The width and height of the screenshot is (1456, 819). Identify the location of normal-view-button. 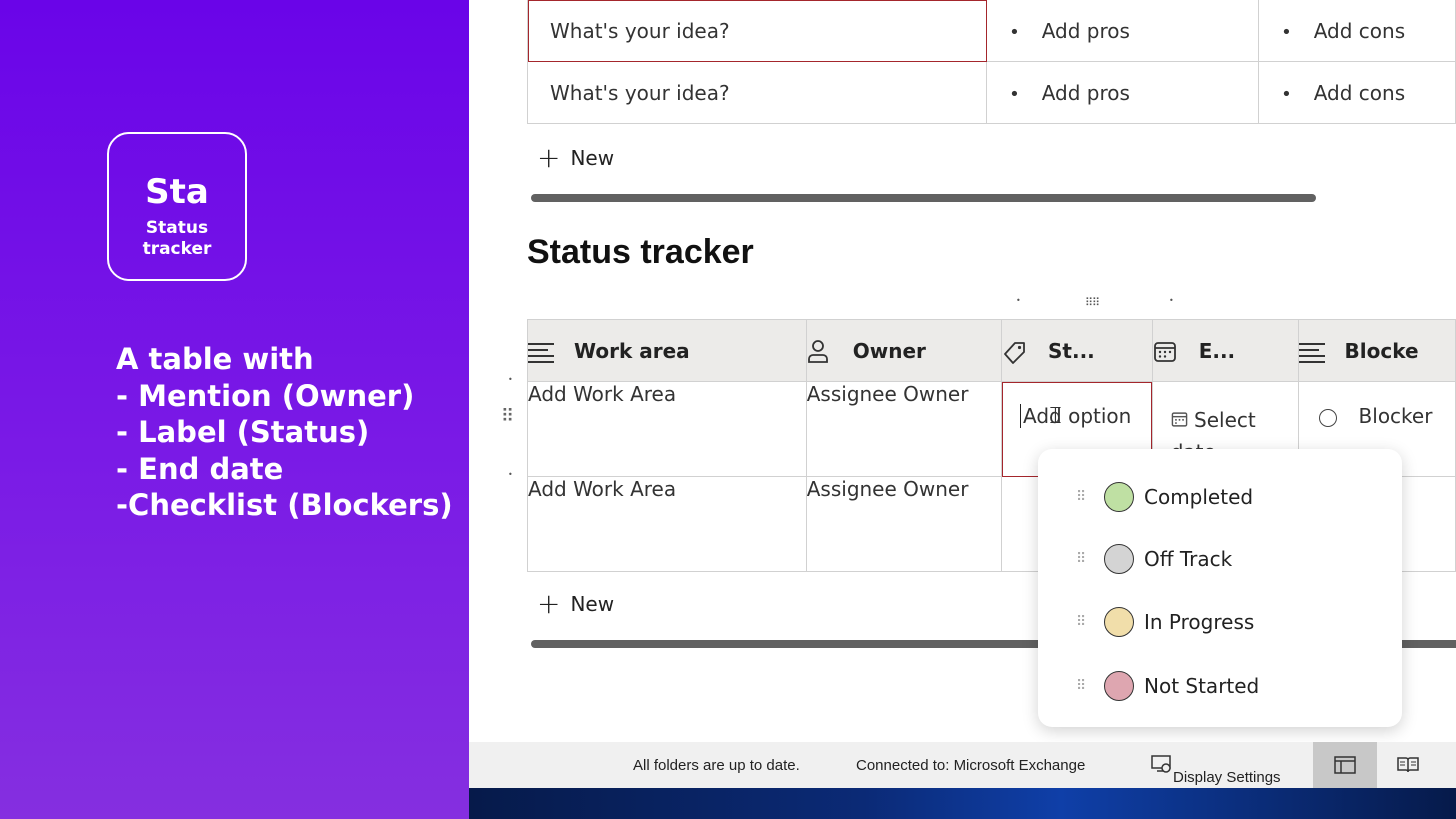
(1345, 765).